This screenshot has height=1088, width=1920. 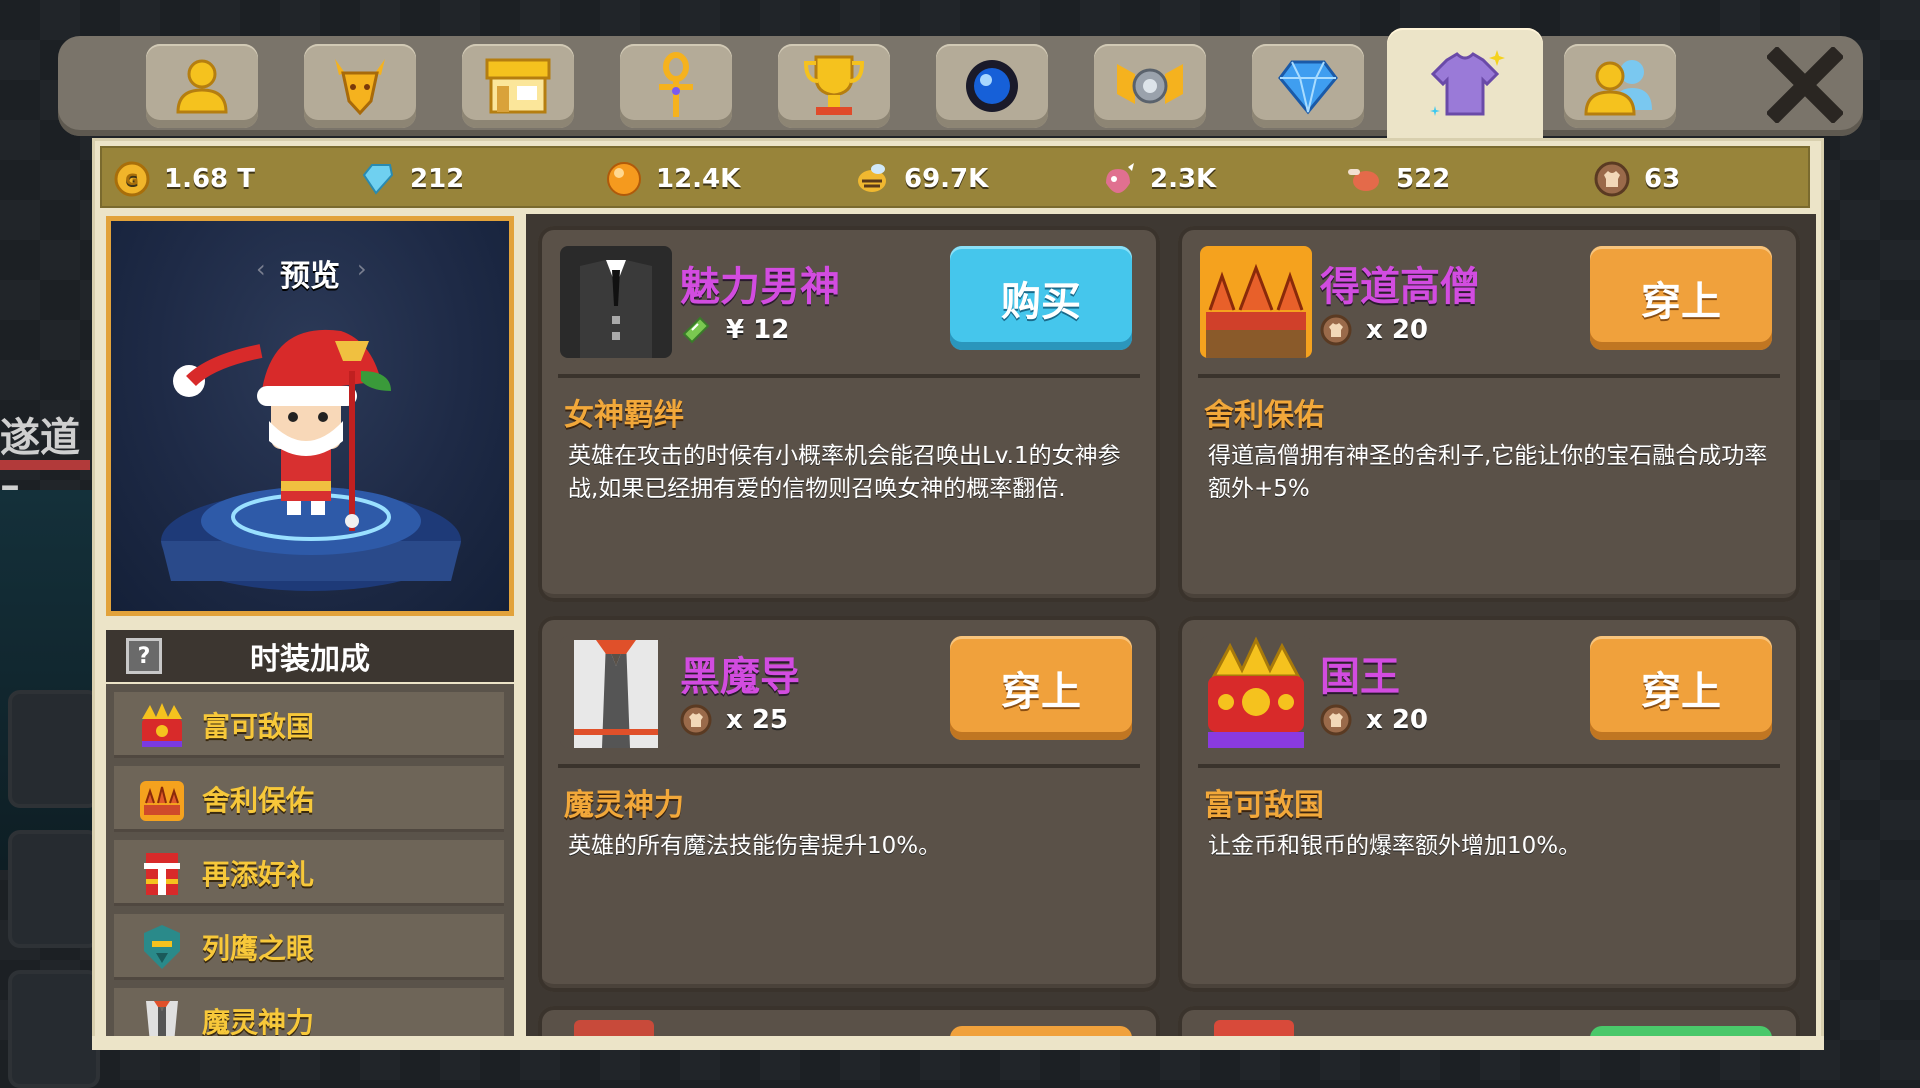 I want to click on background-bar, so click(x=45, y=465).